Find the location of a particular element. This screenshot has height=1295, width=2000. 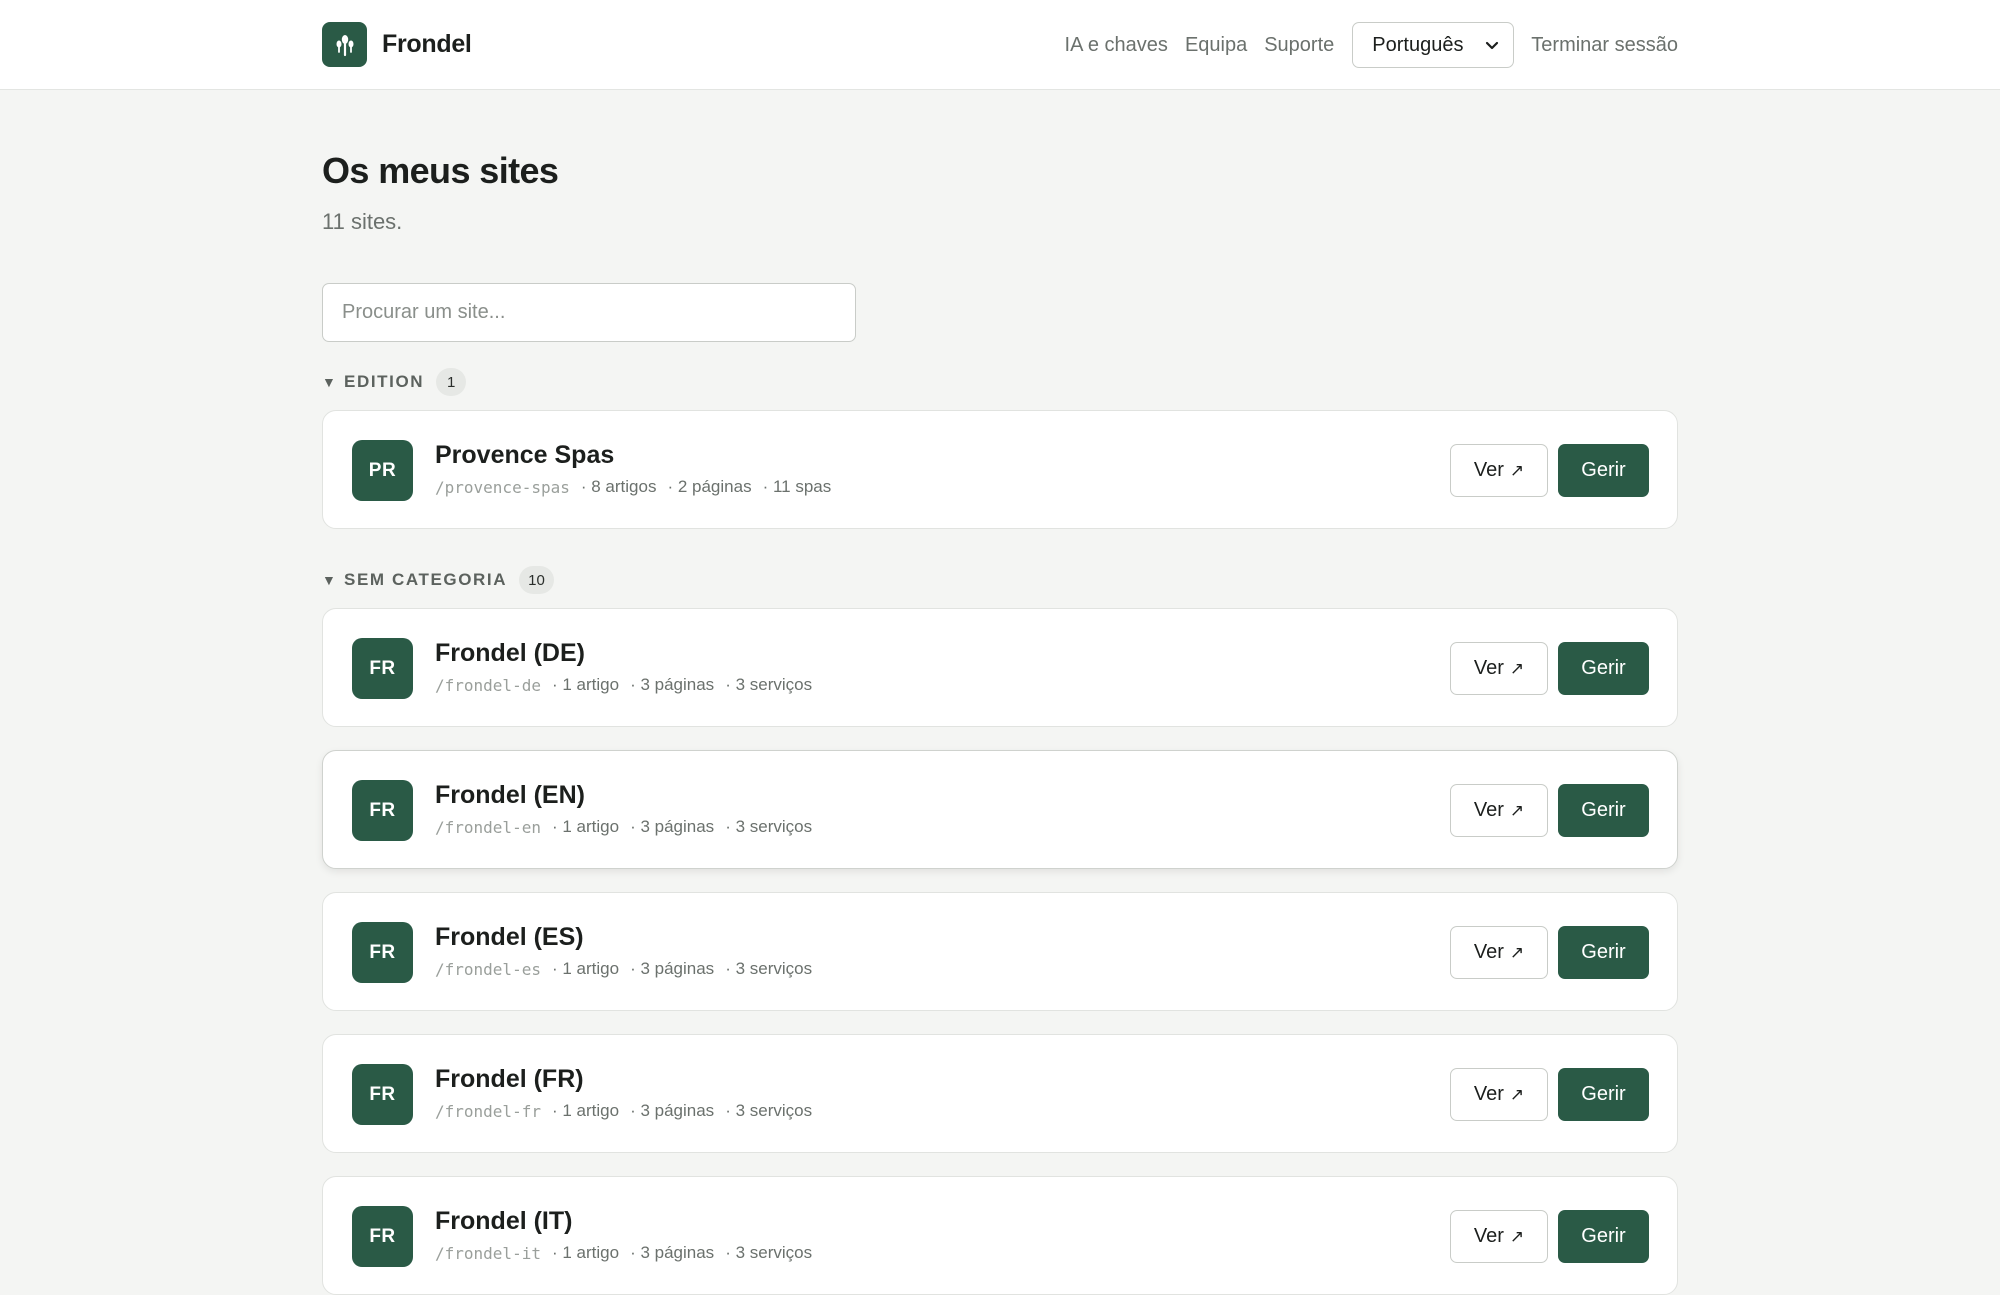

site-slug: /provence-spas is located at coordinates (502, 487).